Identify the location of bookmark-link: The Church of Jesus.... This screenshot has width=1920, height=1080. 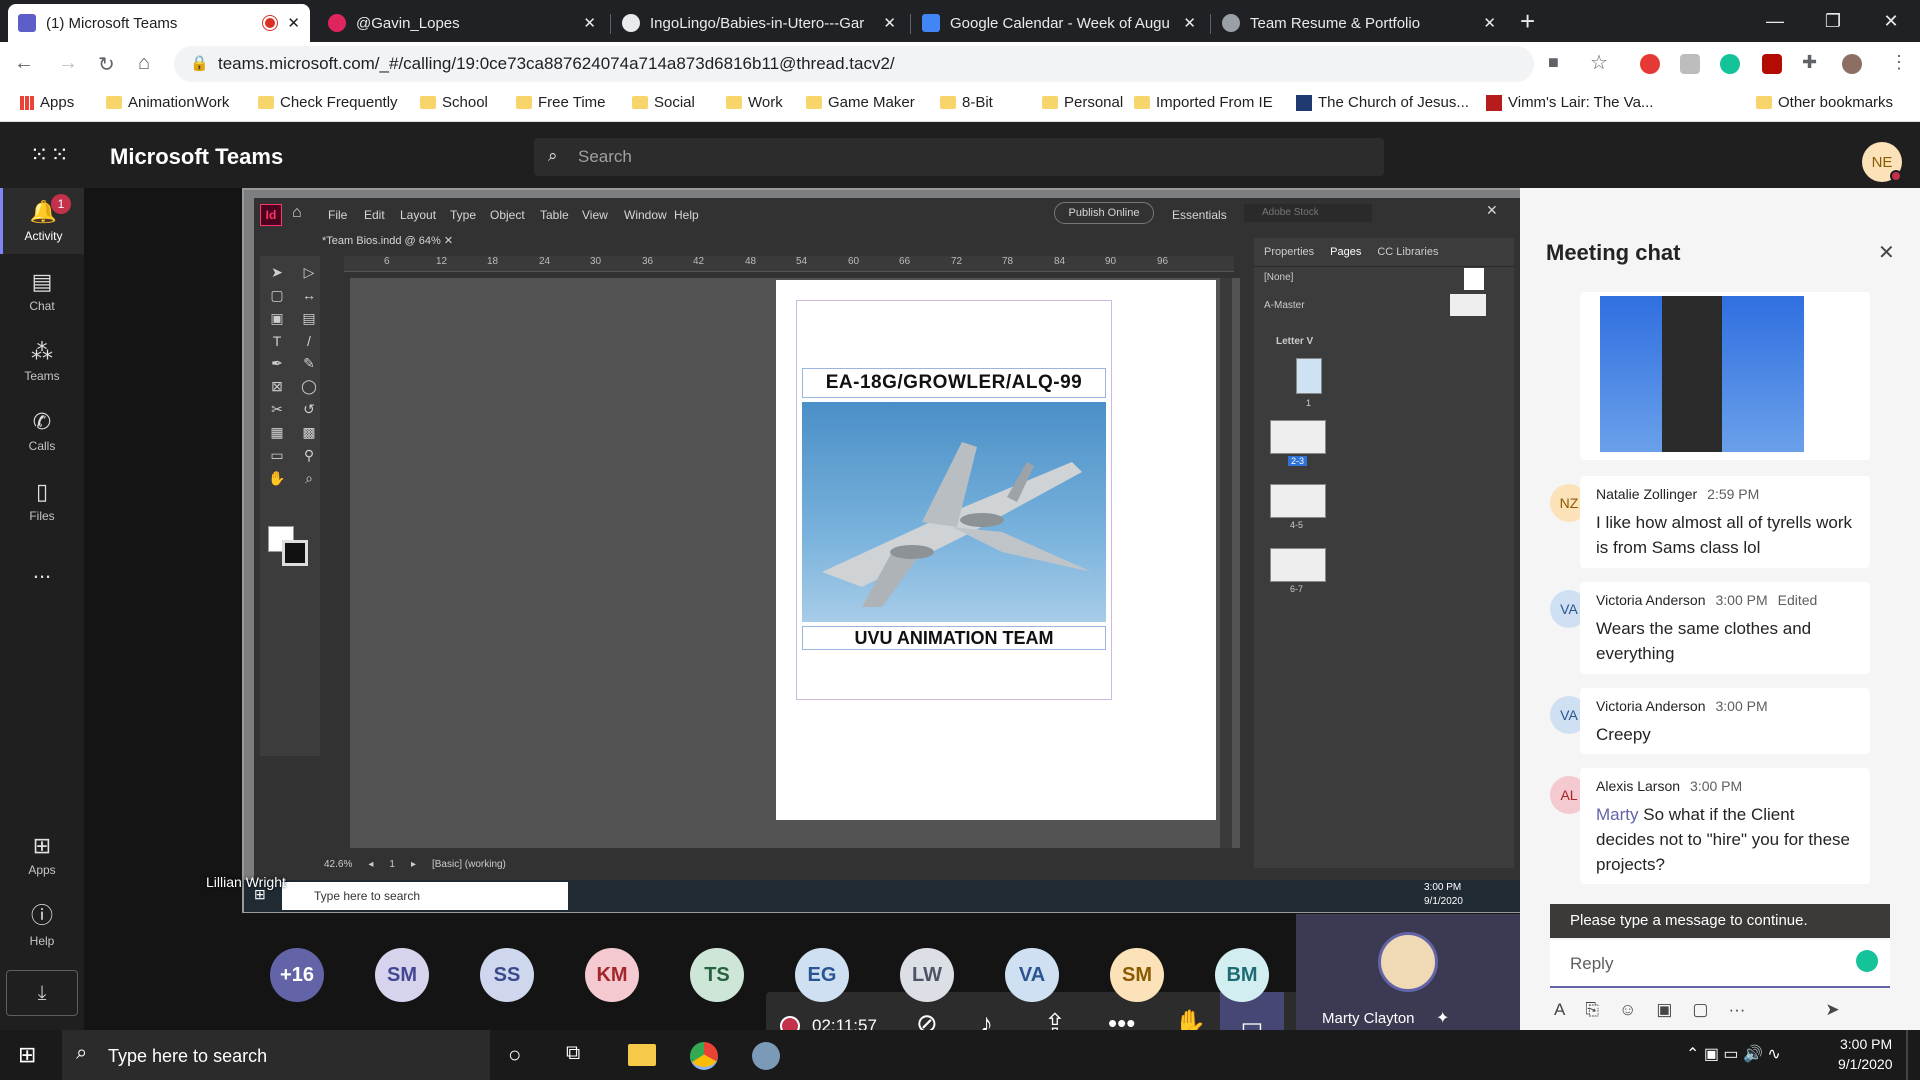
(1382, 102).